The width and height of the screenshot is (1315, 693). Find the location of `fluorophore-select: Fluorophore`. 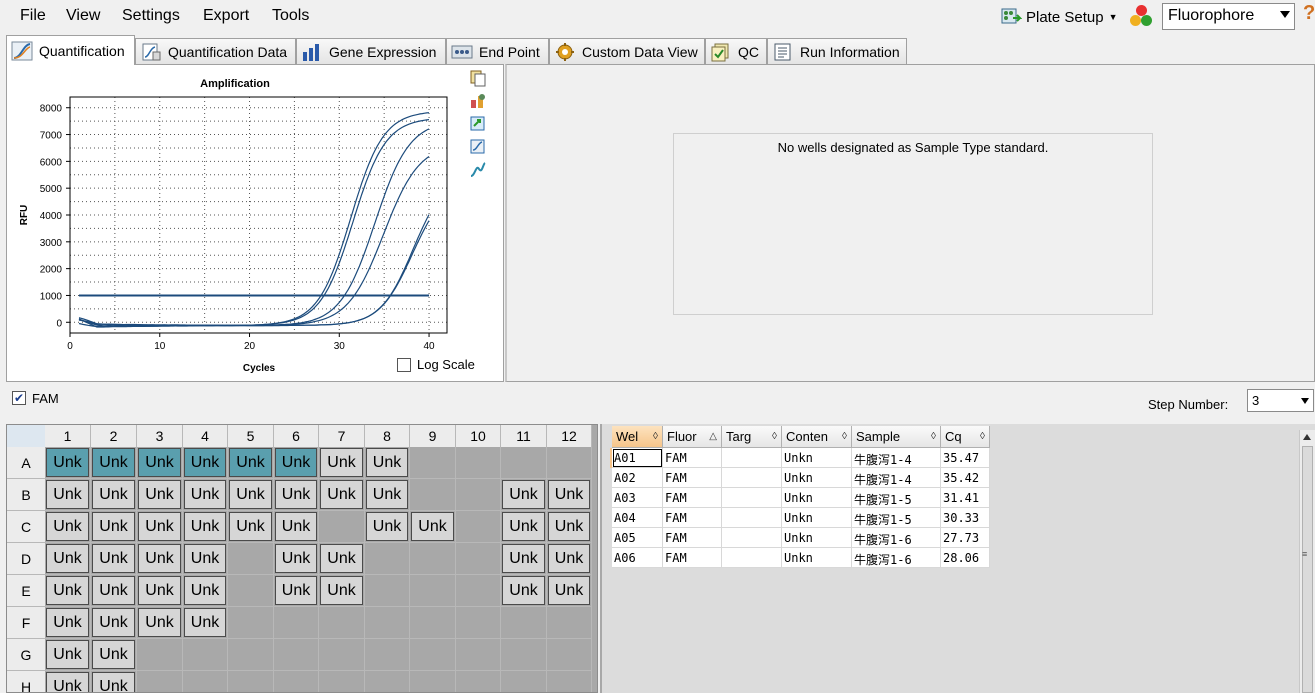

fluorophore-select: Fluorophore is located at coordinates (1228, 16).